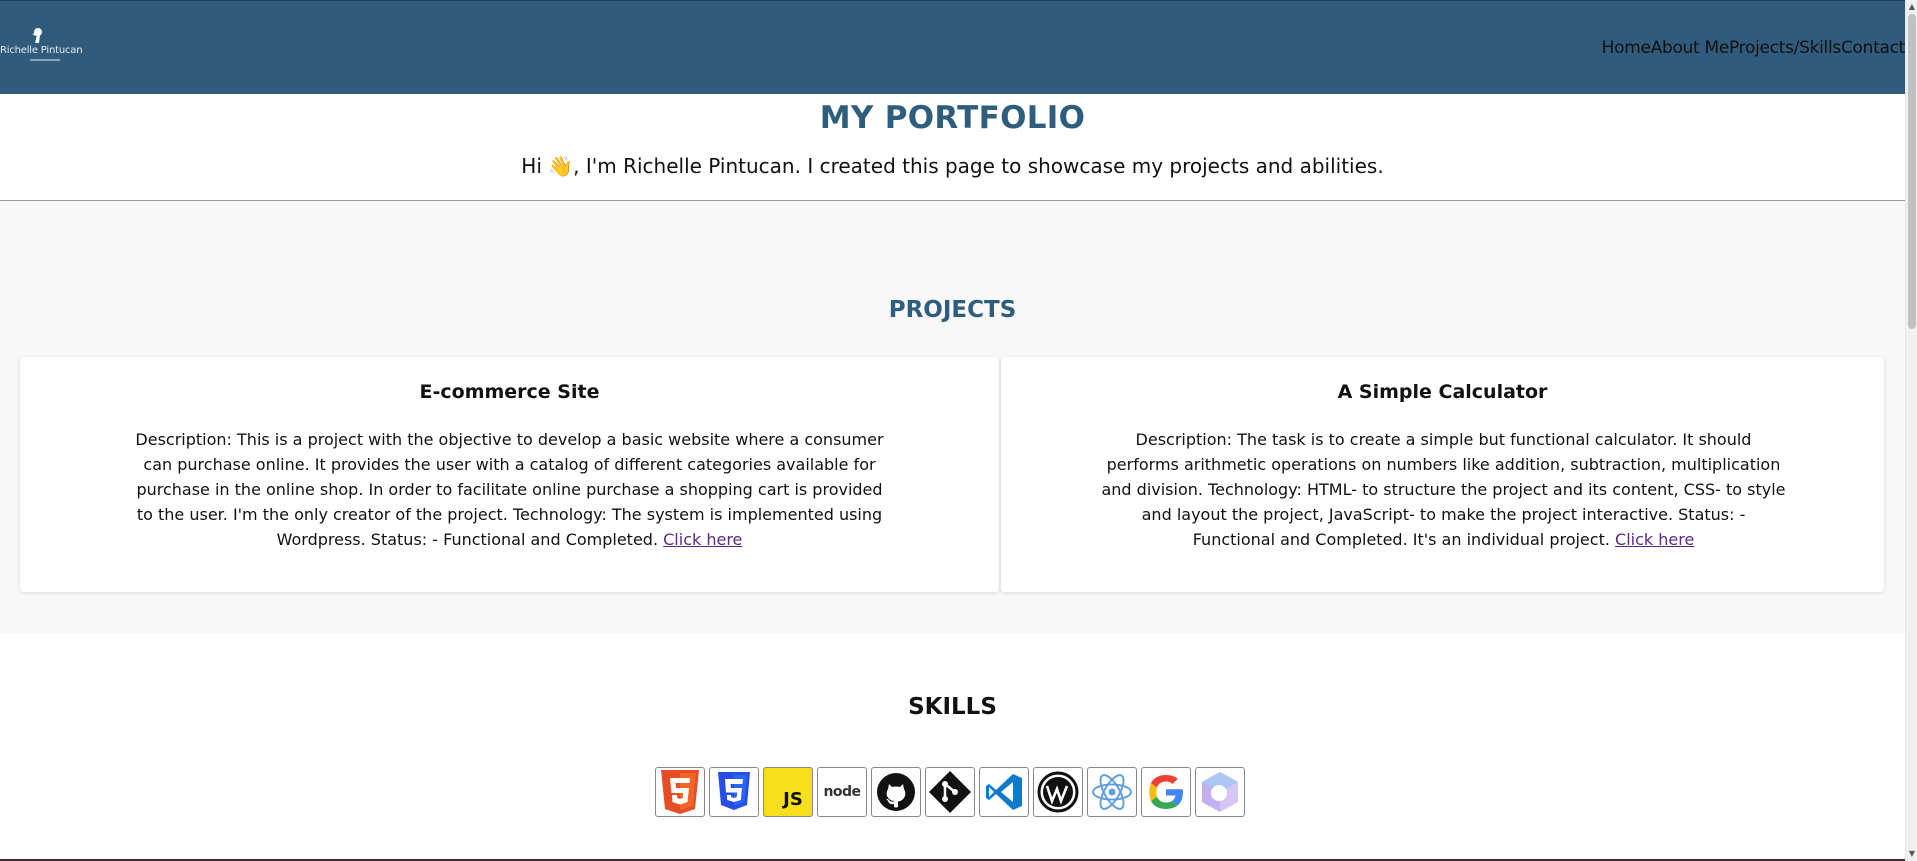 The height and width of the screenshot is (861, 1917). What do you see at coordinates (952, 118) in the screenshot?
I see `page-title: MY PORTFOLIO` at bounding box center [952, 118].